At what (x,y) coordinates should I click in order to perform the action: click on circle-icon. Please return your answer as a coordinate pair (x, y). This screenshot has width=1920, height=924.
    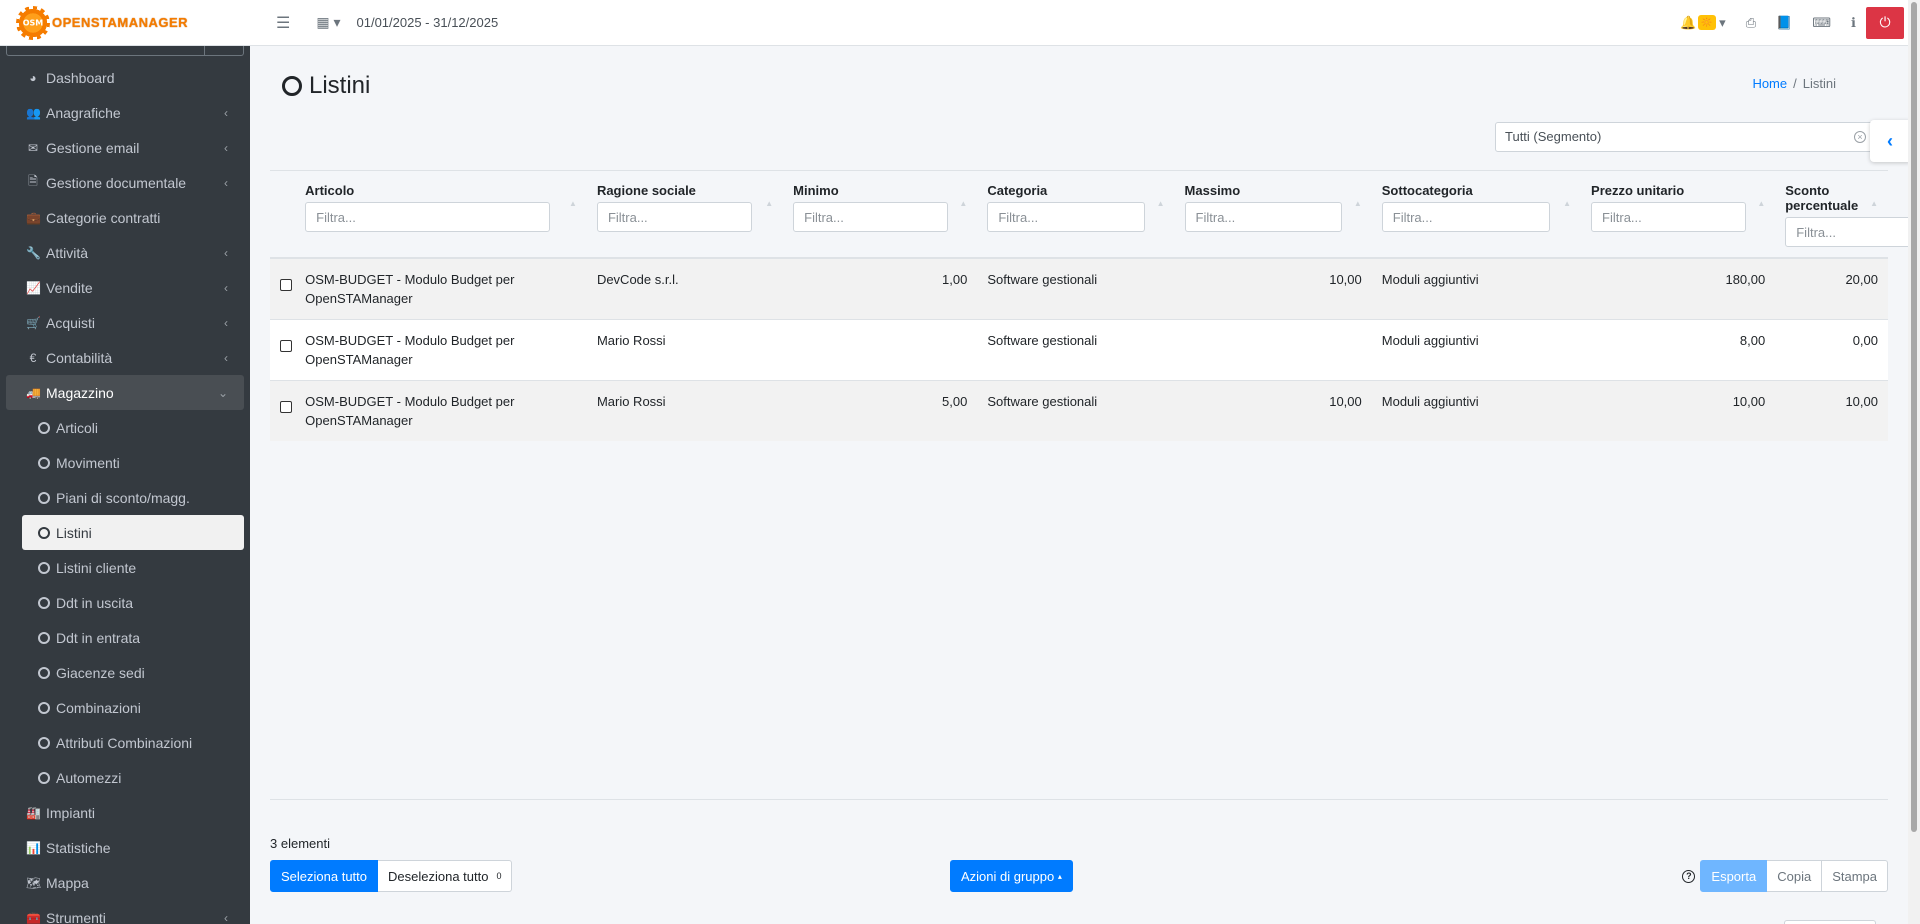
    Looking at the image, I should click on (44, 742).